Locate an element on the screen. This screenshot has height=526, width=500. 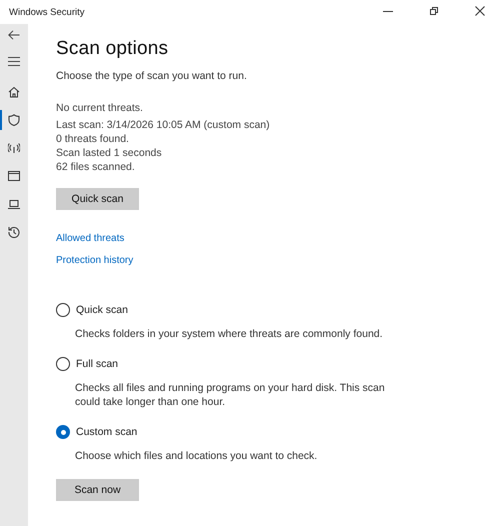
scan-now-button: Scan now is located at coordinates (97, 490).